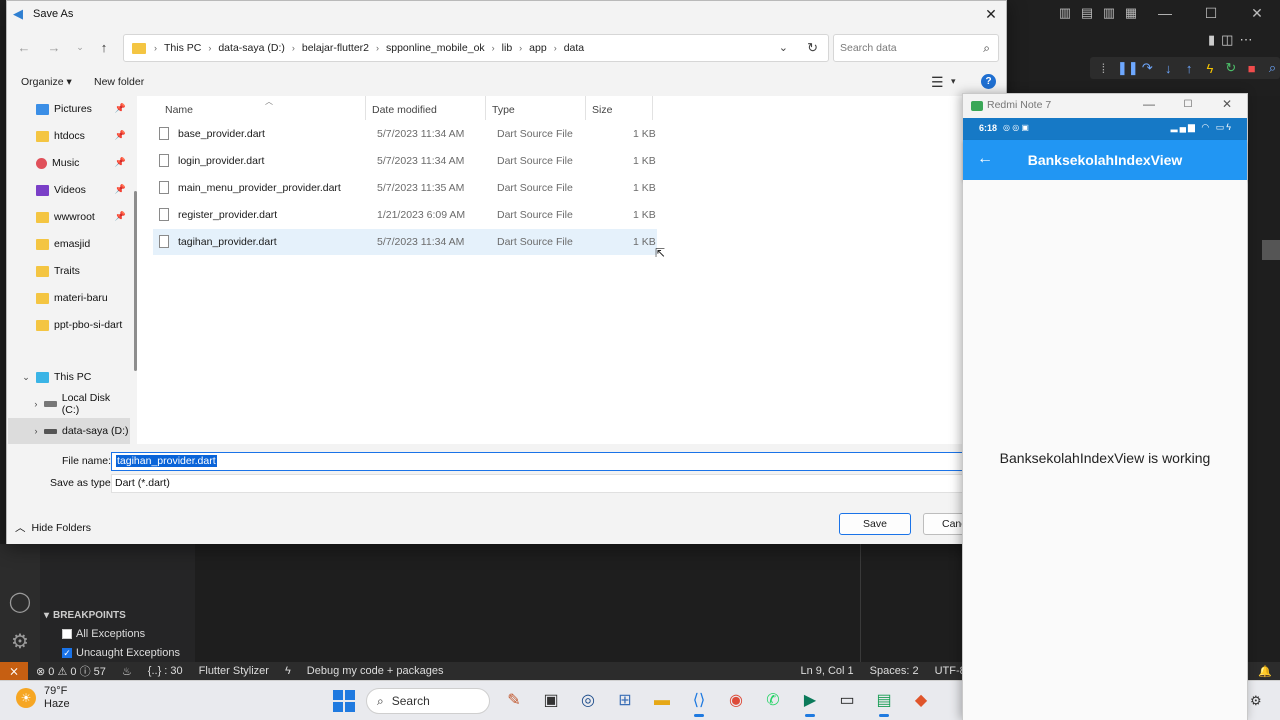  I want to click on status-cursor-position: Ln 9, Col 1, so click(826, 671).